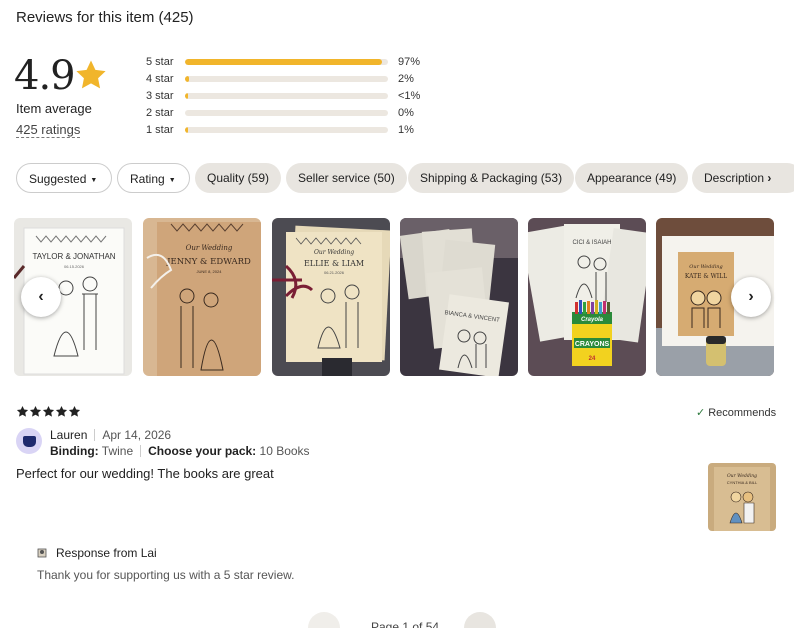 The image size is (794, 628). I want to click on reviews-title: Reviews for this item (425), so click(105, 17).